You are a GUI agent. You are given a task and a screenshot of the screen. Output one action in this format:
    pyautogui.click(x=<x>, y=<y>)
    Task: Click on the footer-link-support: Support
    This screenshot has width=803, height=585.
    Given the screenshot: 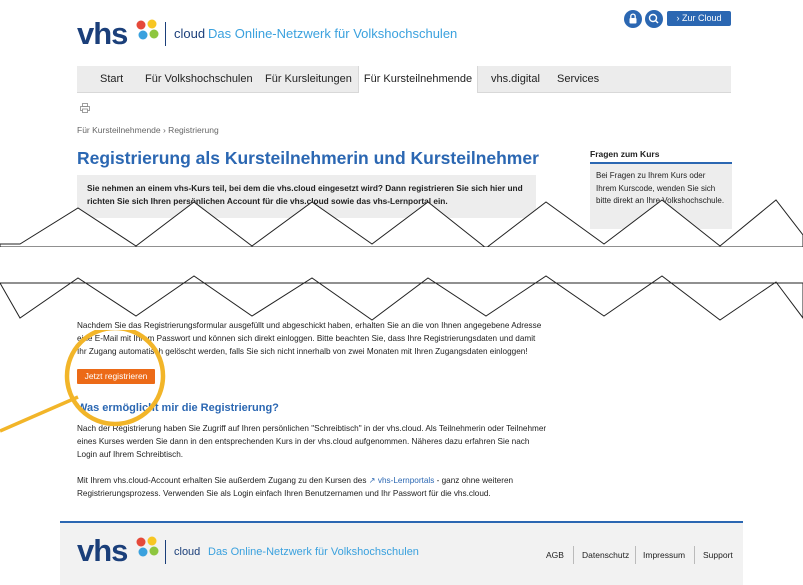 What is the action you would take?
    pyautogui.click(x=718, y=555)
    